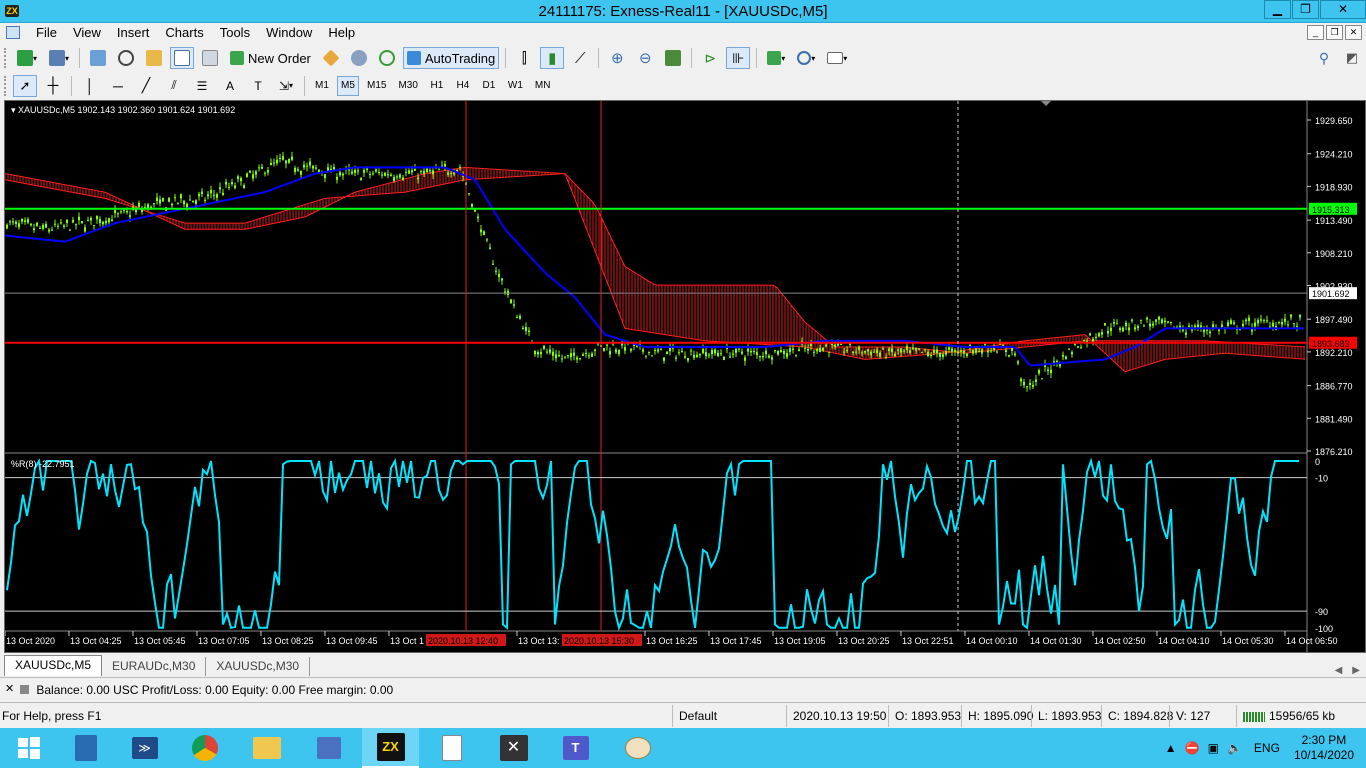 This screenshot has height=768, width=1366. I want to click on arrows-icon: ⇲ ▾, so click(286, 86).